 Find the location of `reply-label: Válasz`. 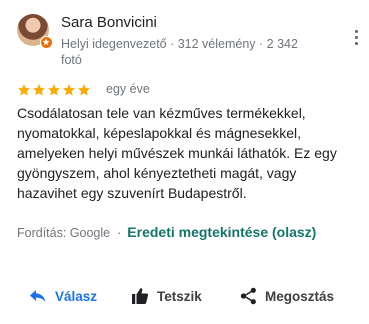

reply-label: Válasz is located at coordinates (76, 296).